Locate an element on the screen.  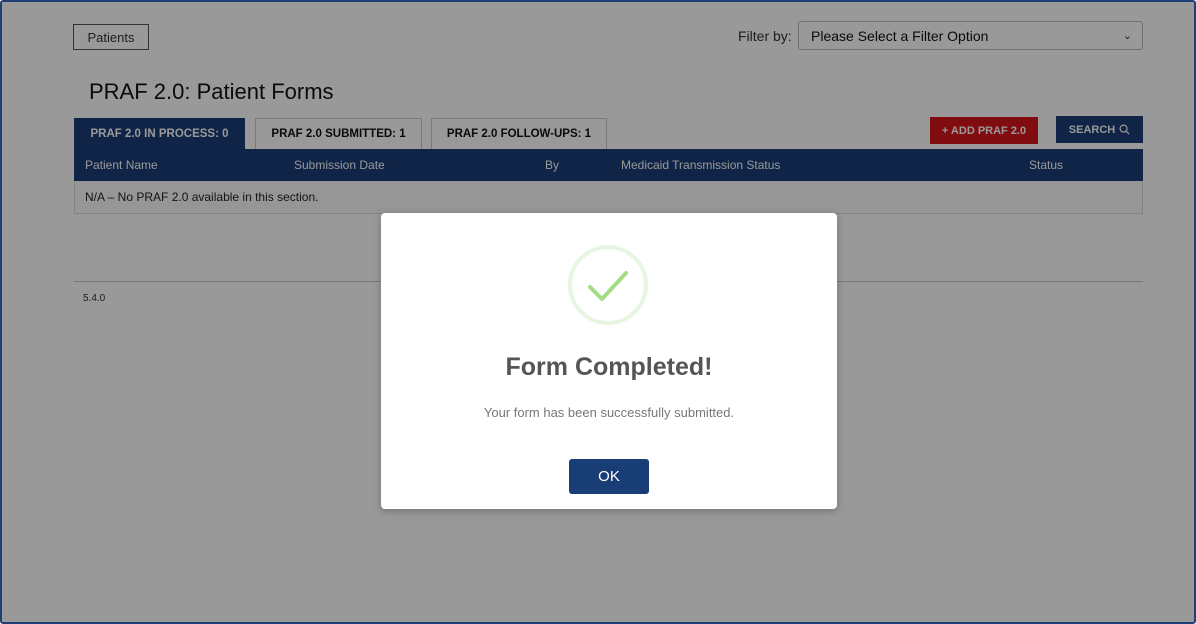
checkmark-icon is located at coordinates (608, 286).